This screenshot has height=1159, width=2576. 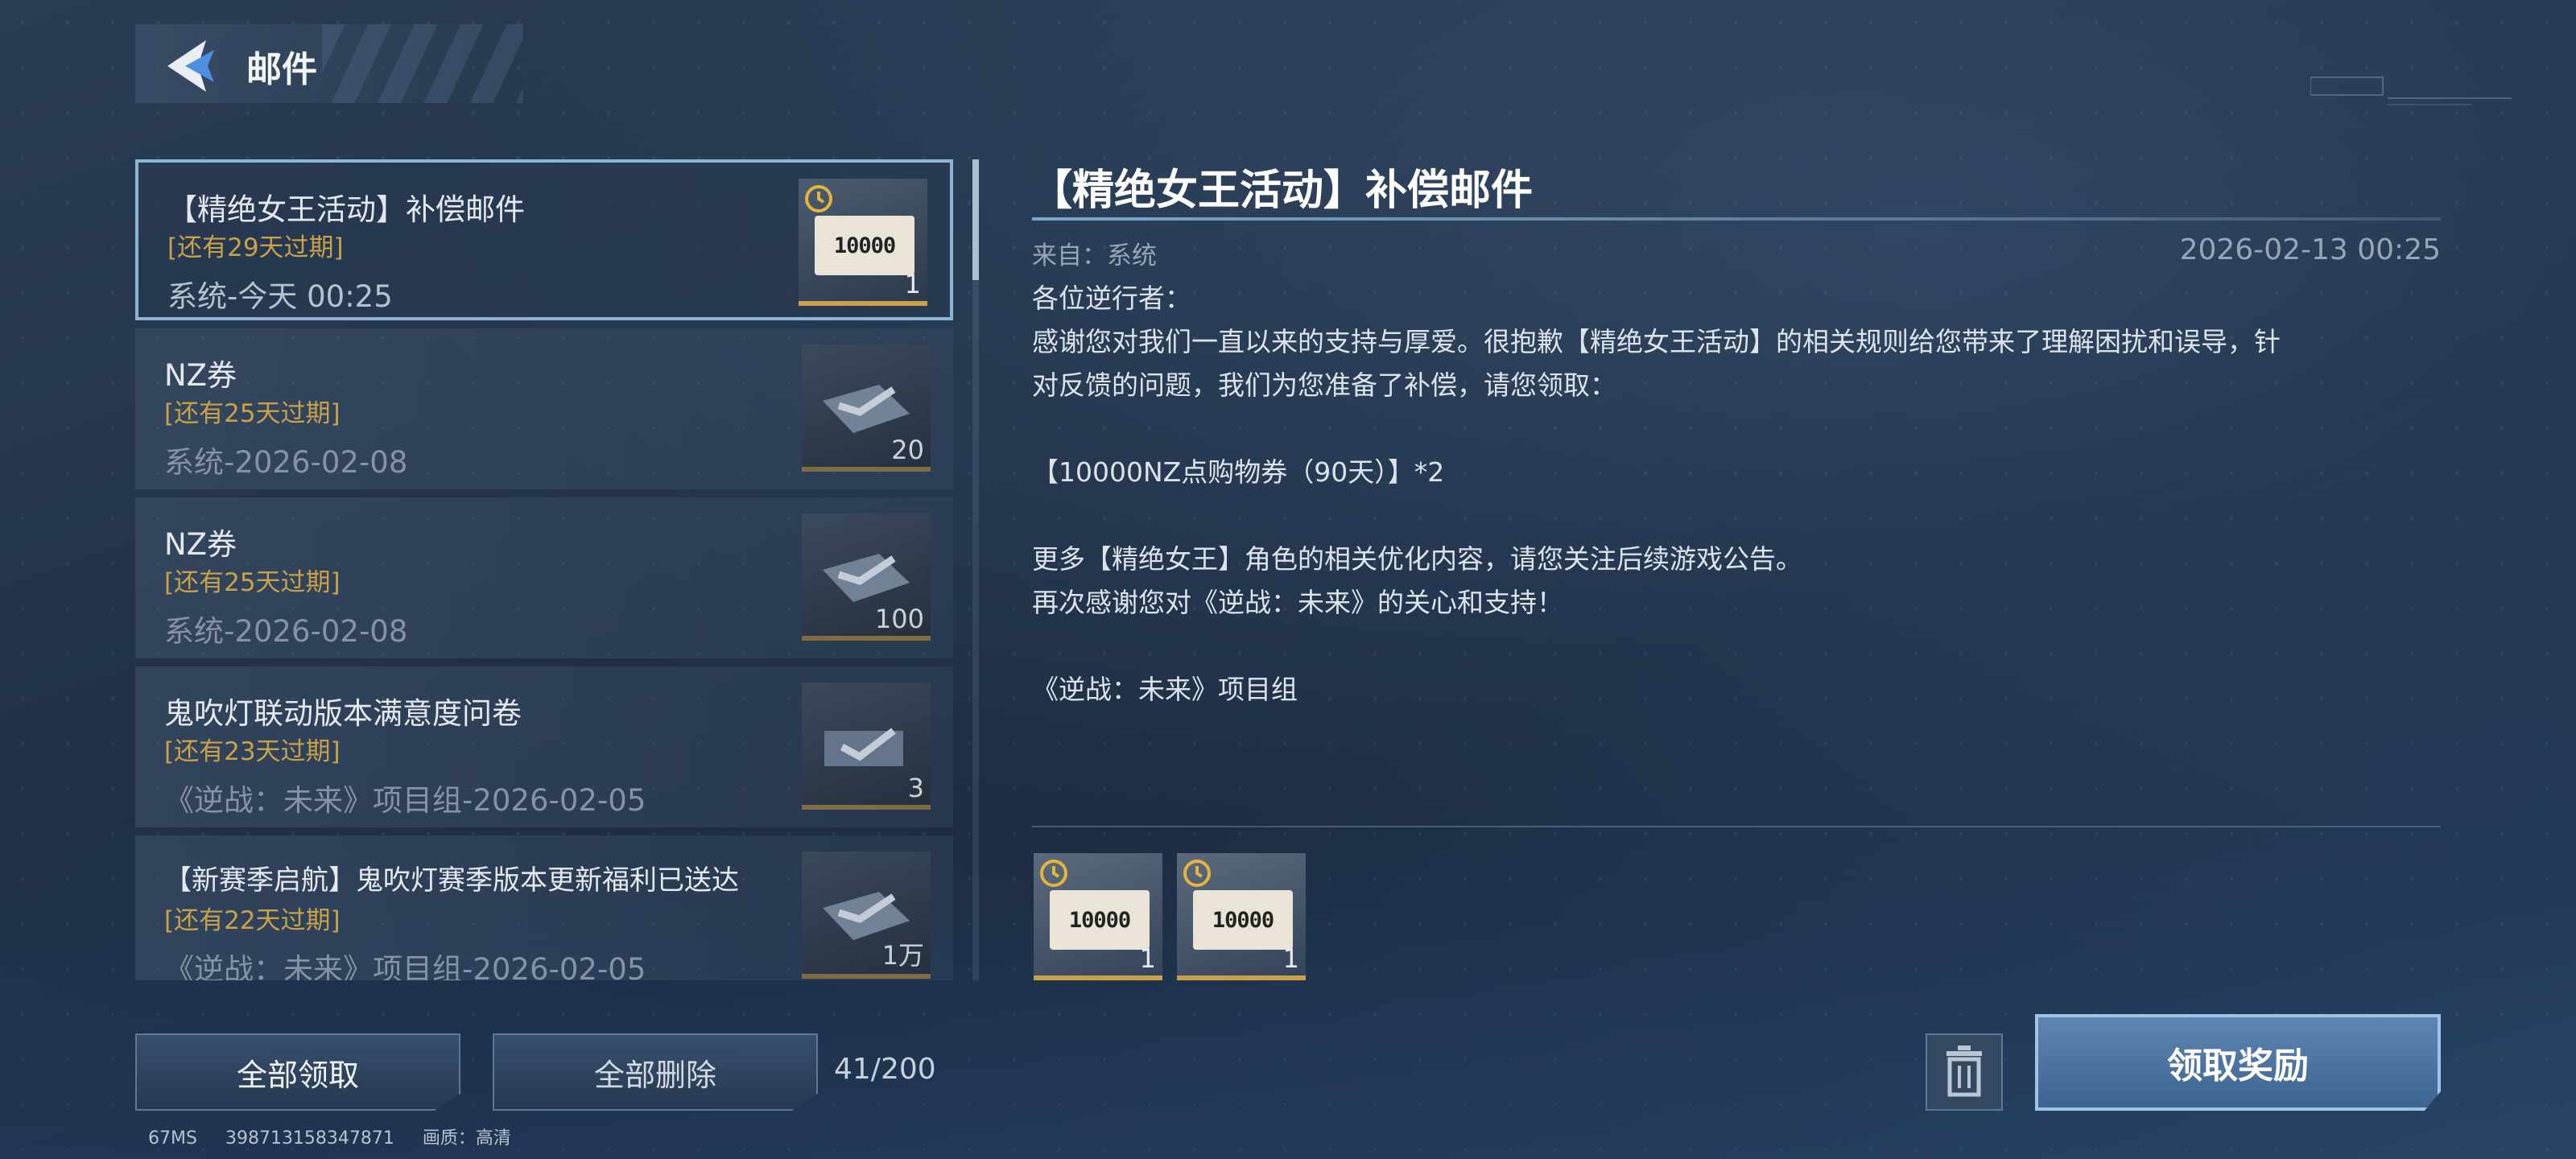 I want to click on claim-reward-button: 领取奖励, so click(x=2238, y=1062).